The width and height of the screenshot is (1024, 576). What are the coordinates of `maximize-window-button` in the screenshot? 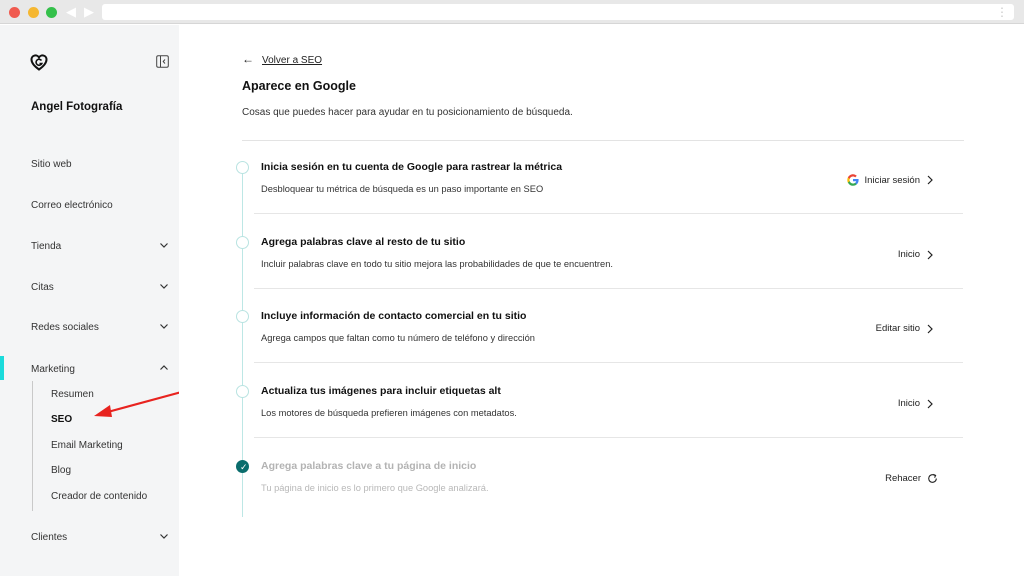 It's located at (51, 12).